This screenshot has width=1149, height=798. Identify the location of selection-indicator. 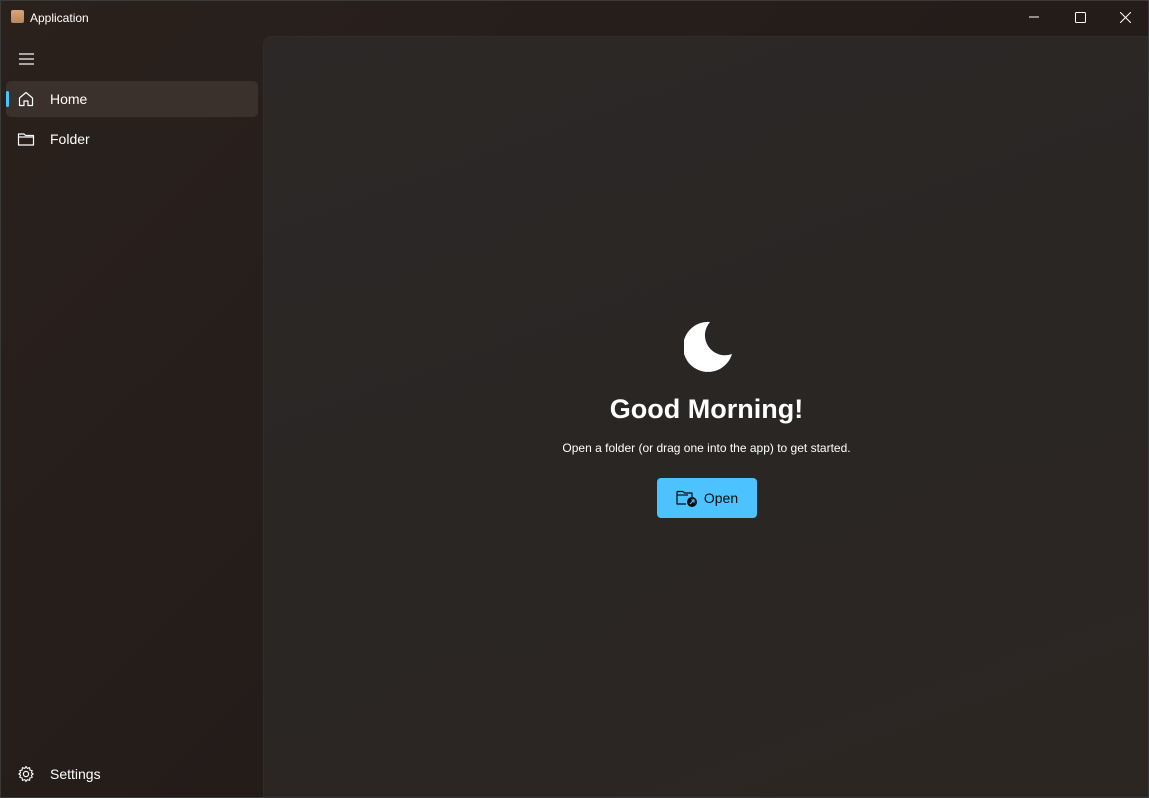
(7, 99).